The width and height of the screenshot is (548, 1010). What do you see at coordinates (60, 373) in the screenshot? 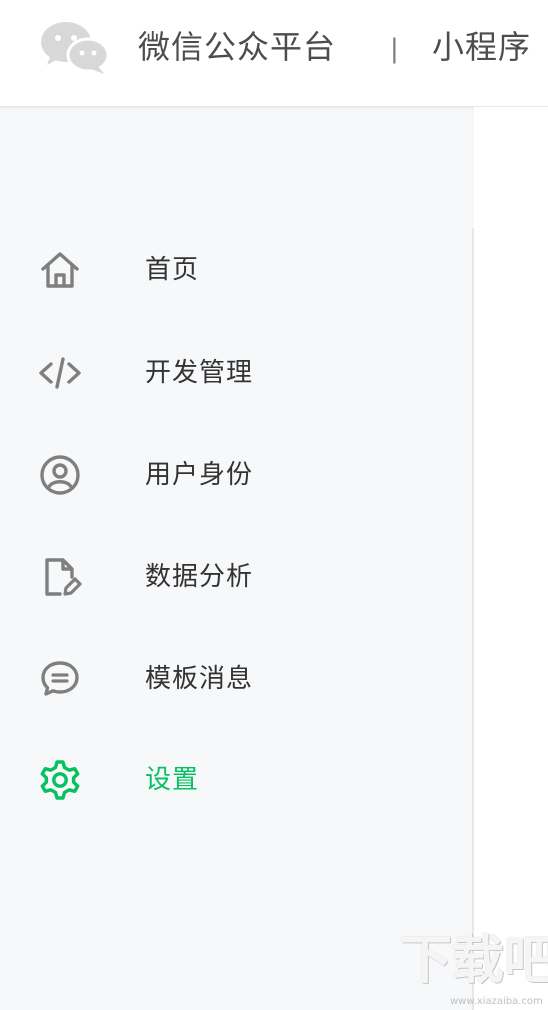
I see `code-icon` at bounding box center [60, 373].